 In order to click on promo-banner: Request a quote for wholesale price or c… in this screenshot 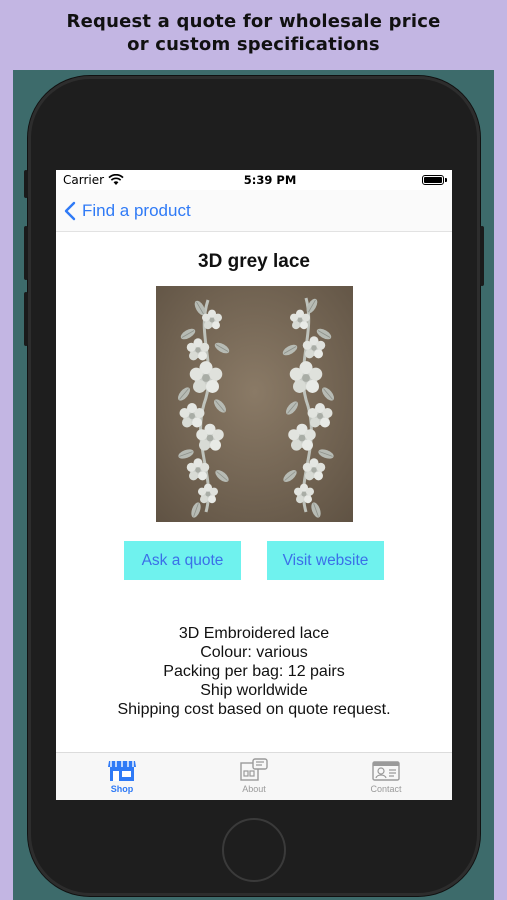, I will do `click(253, 33)`.